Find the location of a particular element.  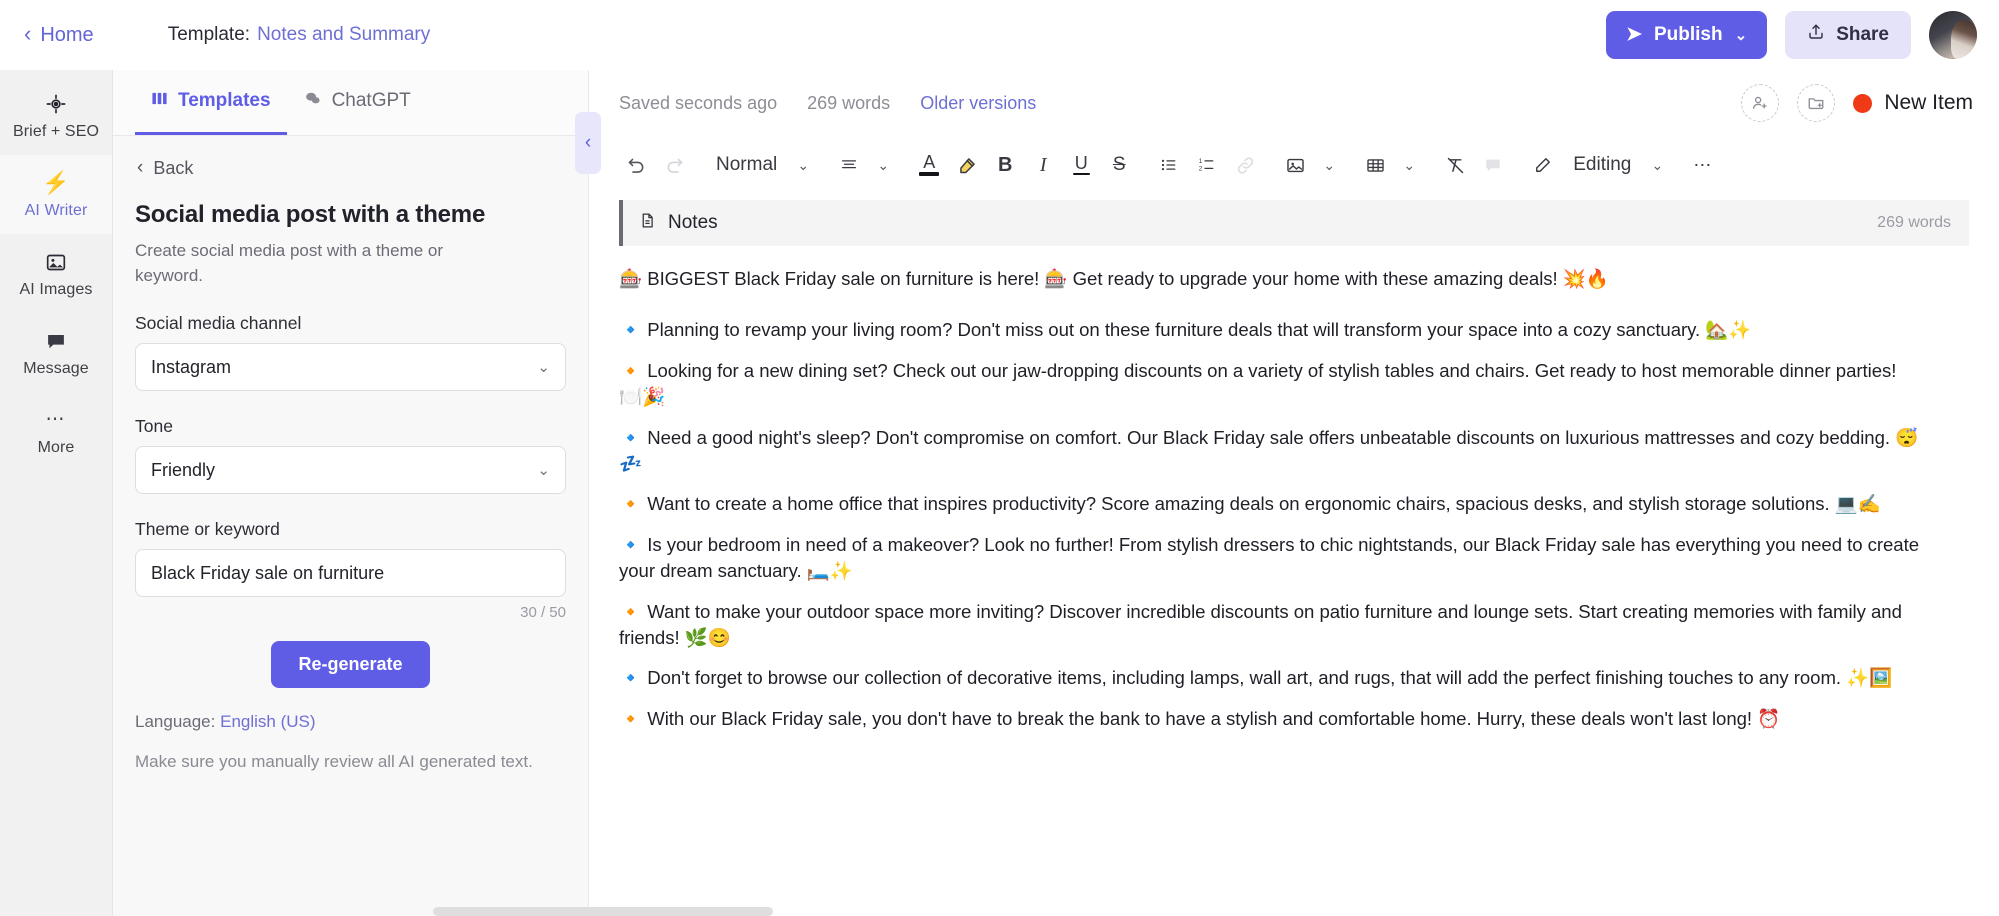

text-color-icon: A is located at coordinates (929, 165).